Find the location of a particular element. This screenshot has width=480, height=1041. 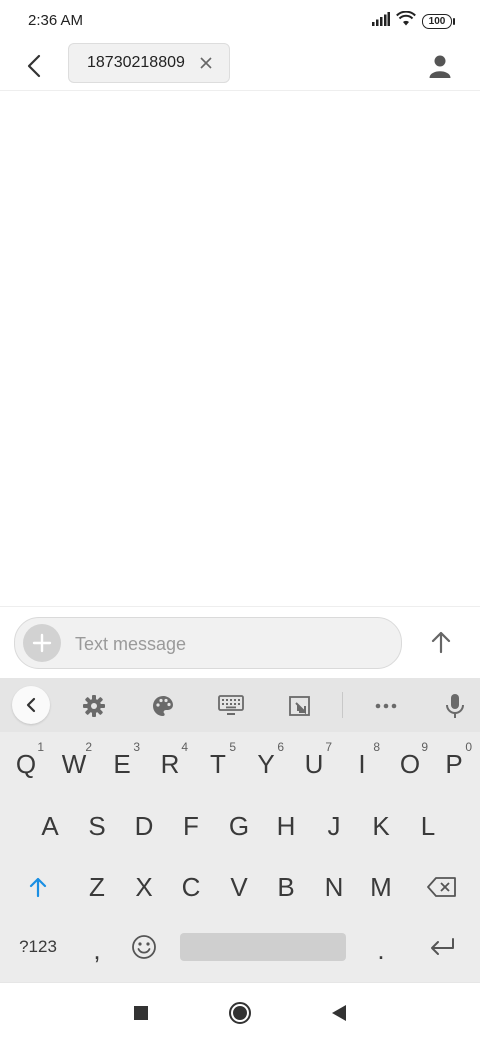

symbols-key: ?123 is located at coordinates (38, 947).